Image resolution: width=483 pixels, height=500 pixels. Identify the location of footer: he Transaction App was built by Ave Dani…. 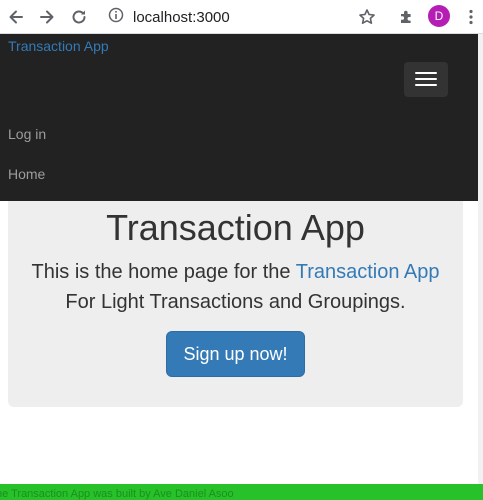
(241, 492).